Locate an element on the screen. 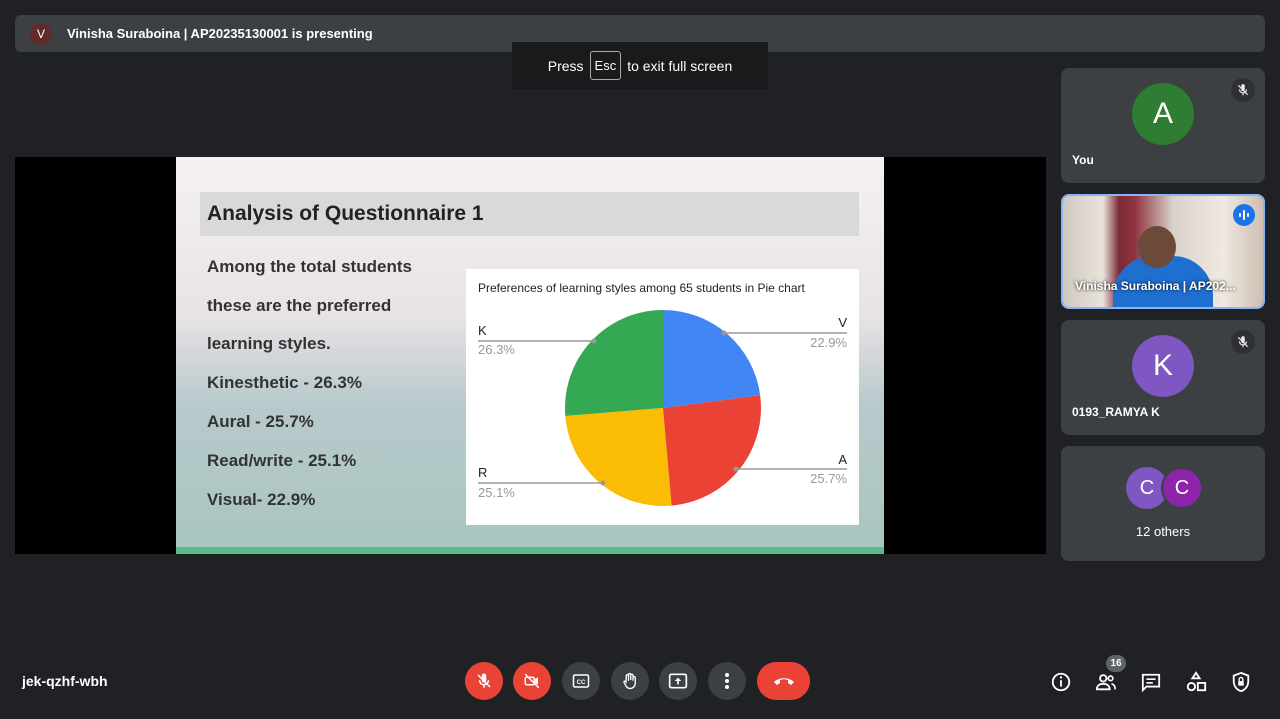 This screenshot has width=1280, height=719. participant-tile-ramya: K 0193_RAMYA K is located at coordinates (1163, 377).